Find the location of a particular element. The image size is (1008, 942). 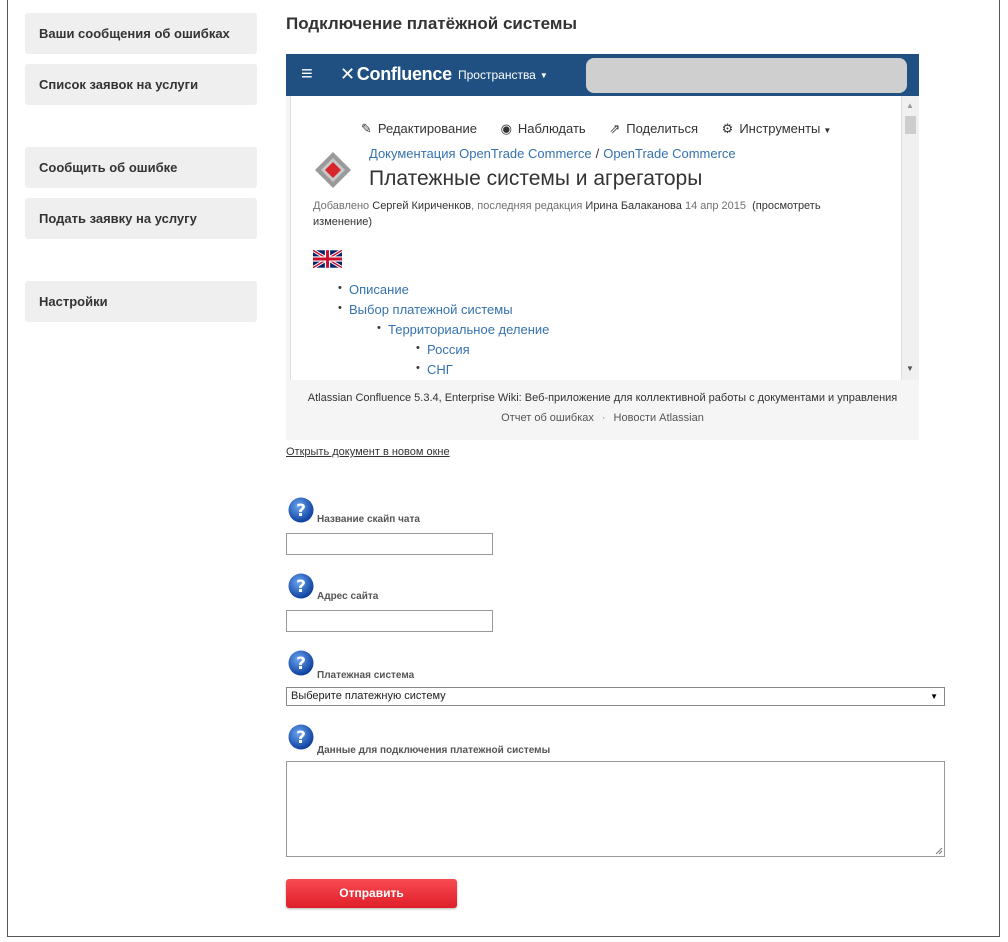

spaces-label: Пространства is located at coordinates (497, 75).